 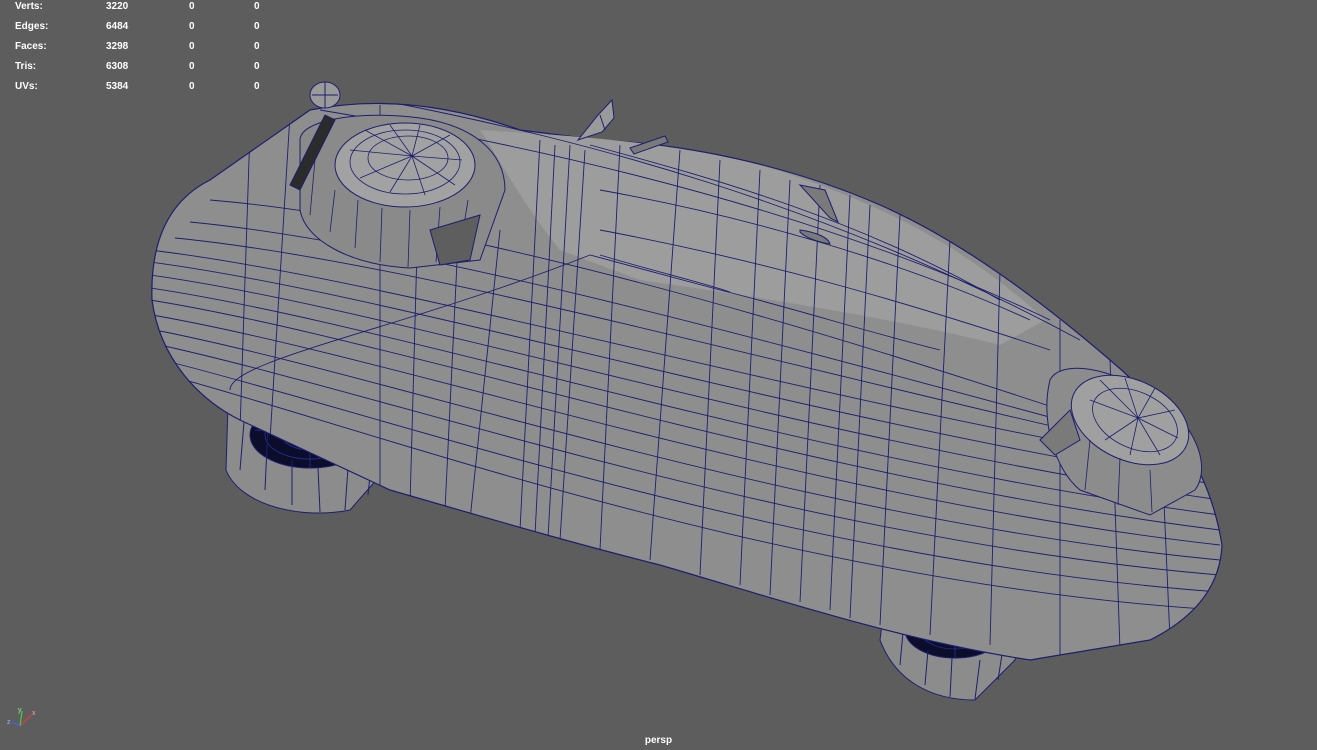 What do you see at coordinates (21, 717) in the screenshot?
I see `axis-gizmo-icon: z y x` at bounding box center [21, 717].